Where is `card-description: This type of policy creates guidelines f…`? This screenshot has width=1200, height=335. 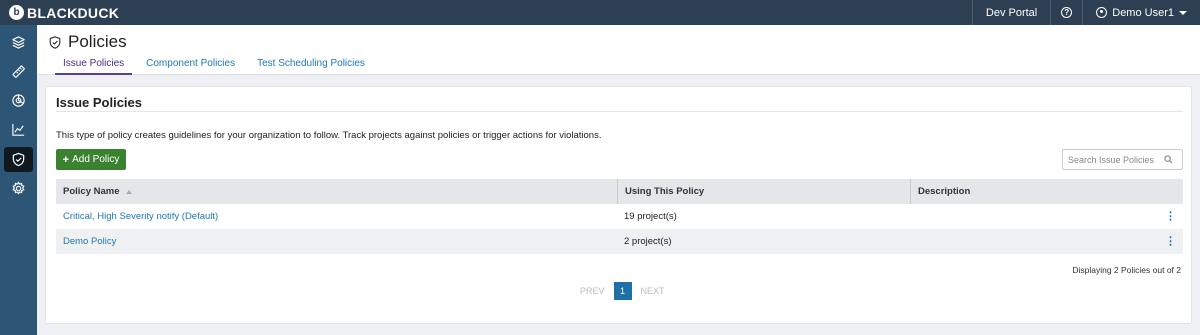
card-description: This type of policy creates guidelines f… is located at coordinates (329, 135).